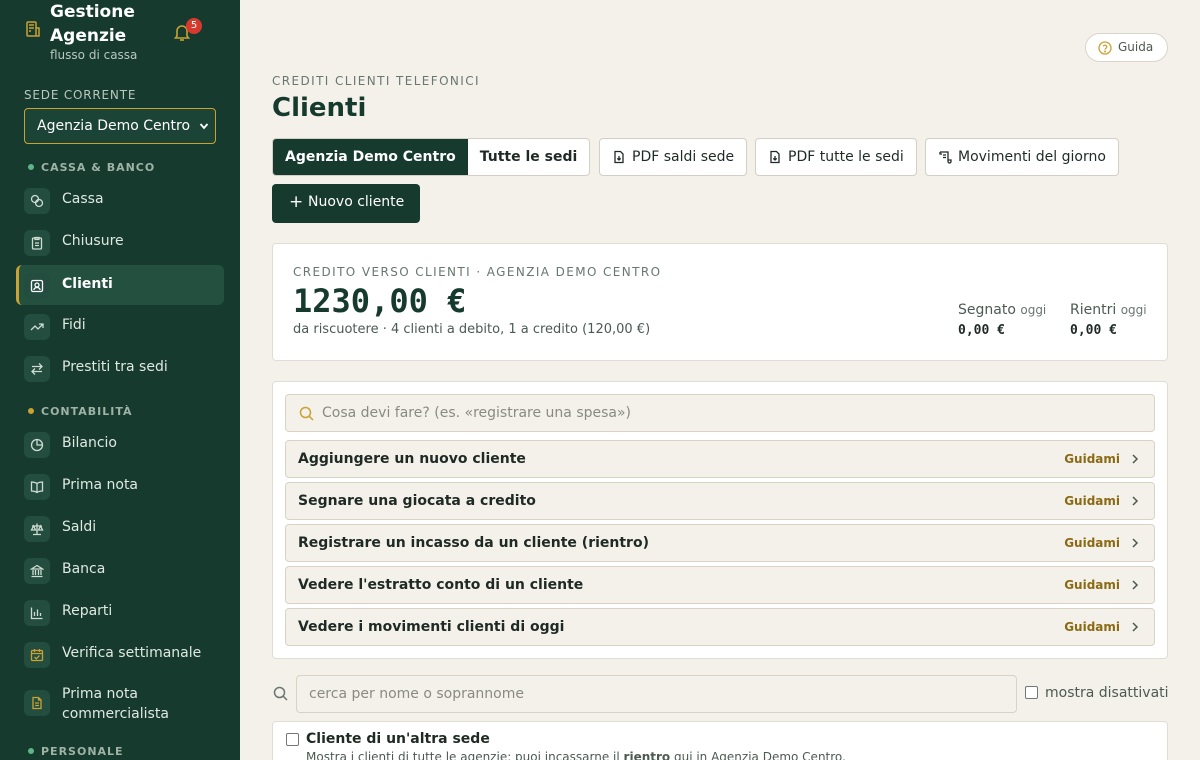 This screenshot has width=1200, height=760. I want to click on sidebar-item-banca: Banca, so click(120, 570).